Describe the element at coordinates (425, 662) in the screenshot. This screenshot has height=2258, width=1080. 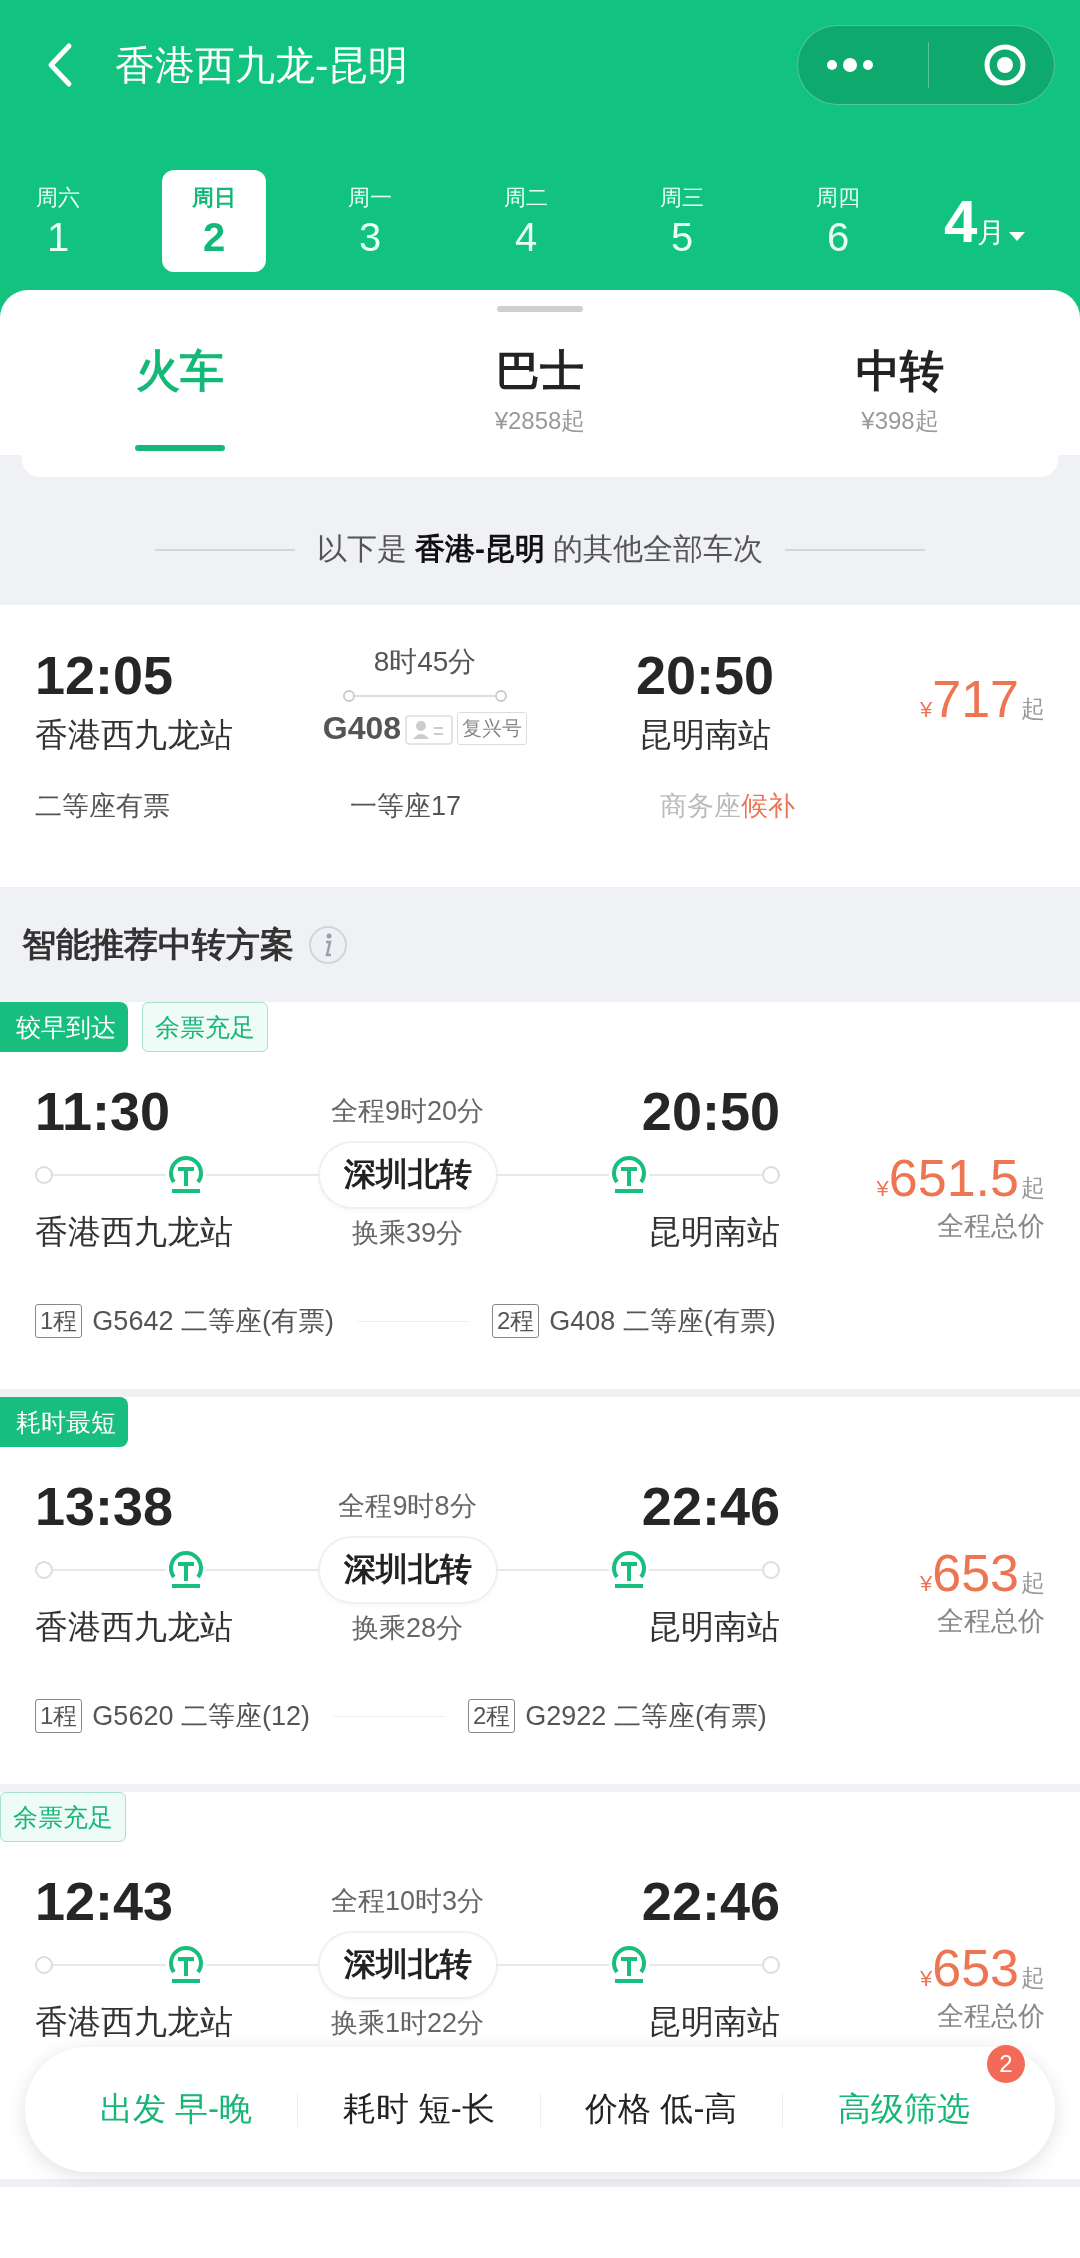
I see `duration: 8时45分` at that location.